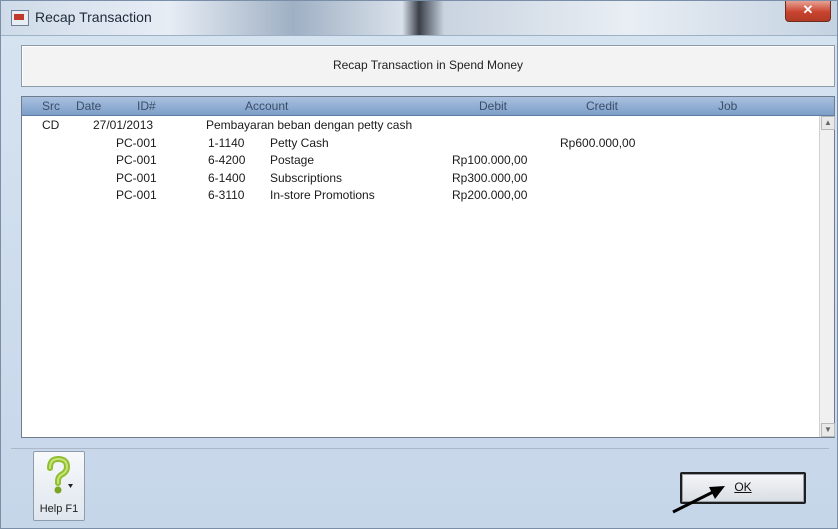 The image size is (838, 529). What do you see at coordinates (59, 509) in the screenshot?
I see `help-button-label: Help F1` at bounding box center [59, 509].